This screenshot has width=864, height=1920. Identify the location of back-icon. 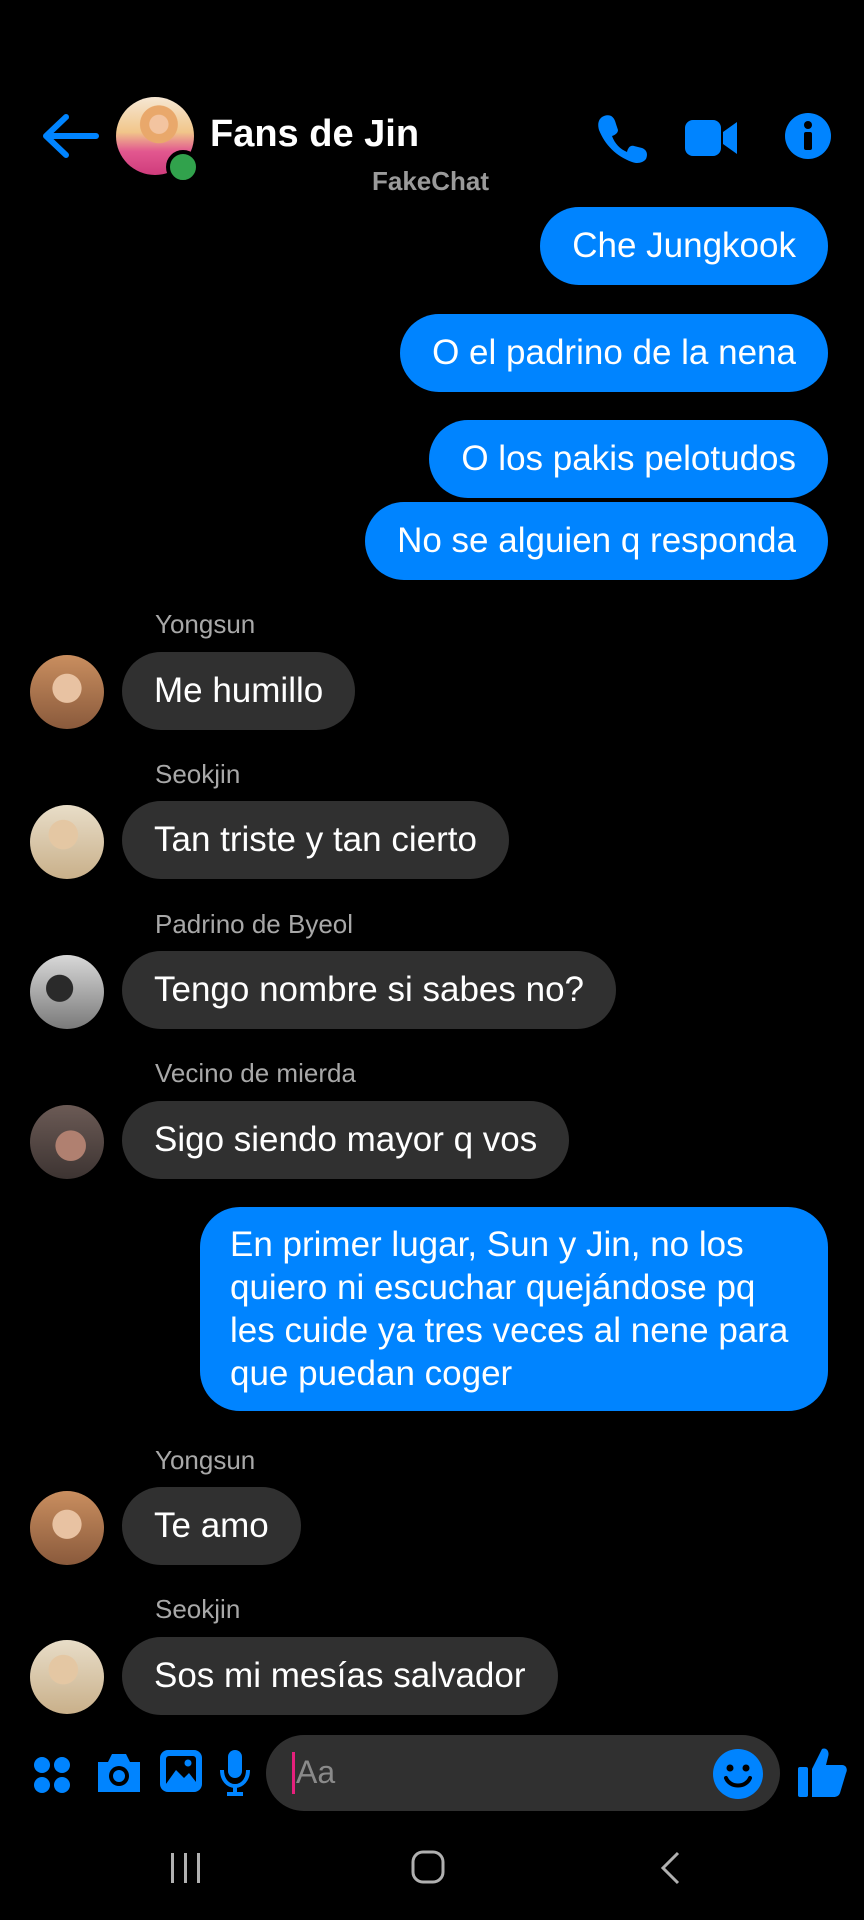
(670, 1868).